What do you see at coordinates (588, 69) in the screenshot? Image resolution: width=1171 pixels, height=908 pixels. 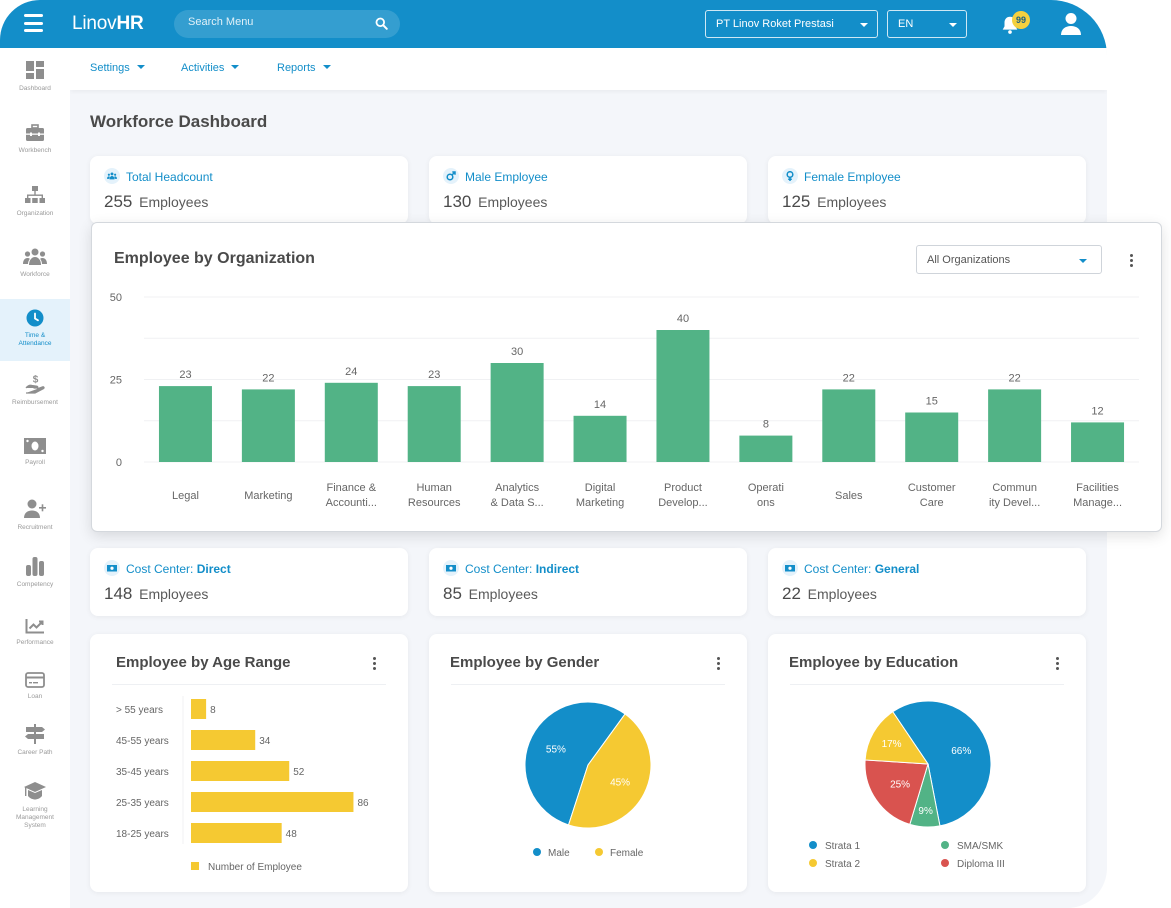 I see `sub-navigation: Settings Activities Reports` at bounding box center [588, 69].